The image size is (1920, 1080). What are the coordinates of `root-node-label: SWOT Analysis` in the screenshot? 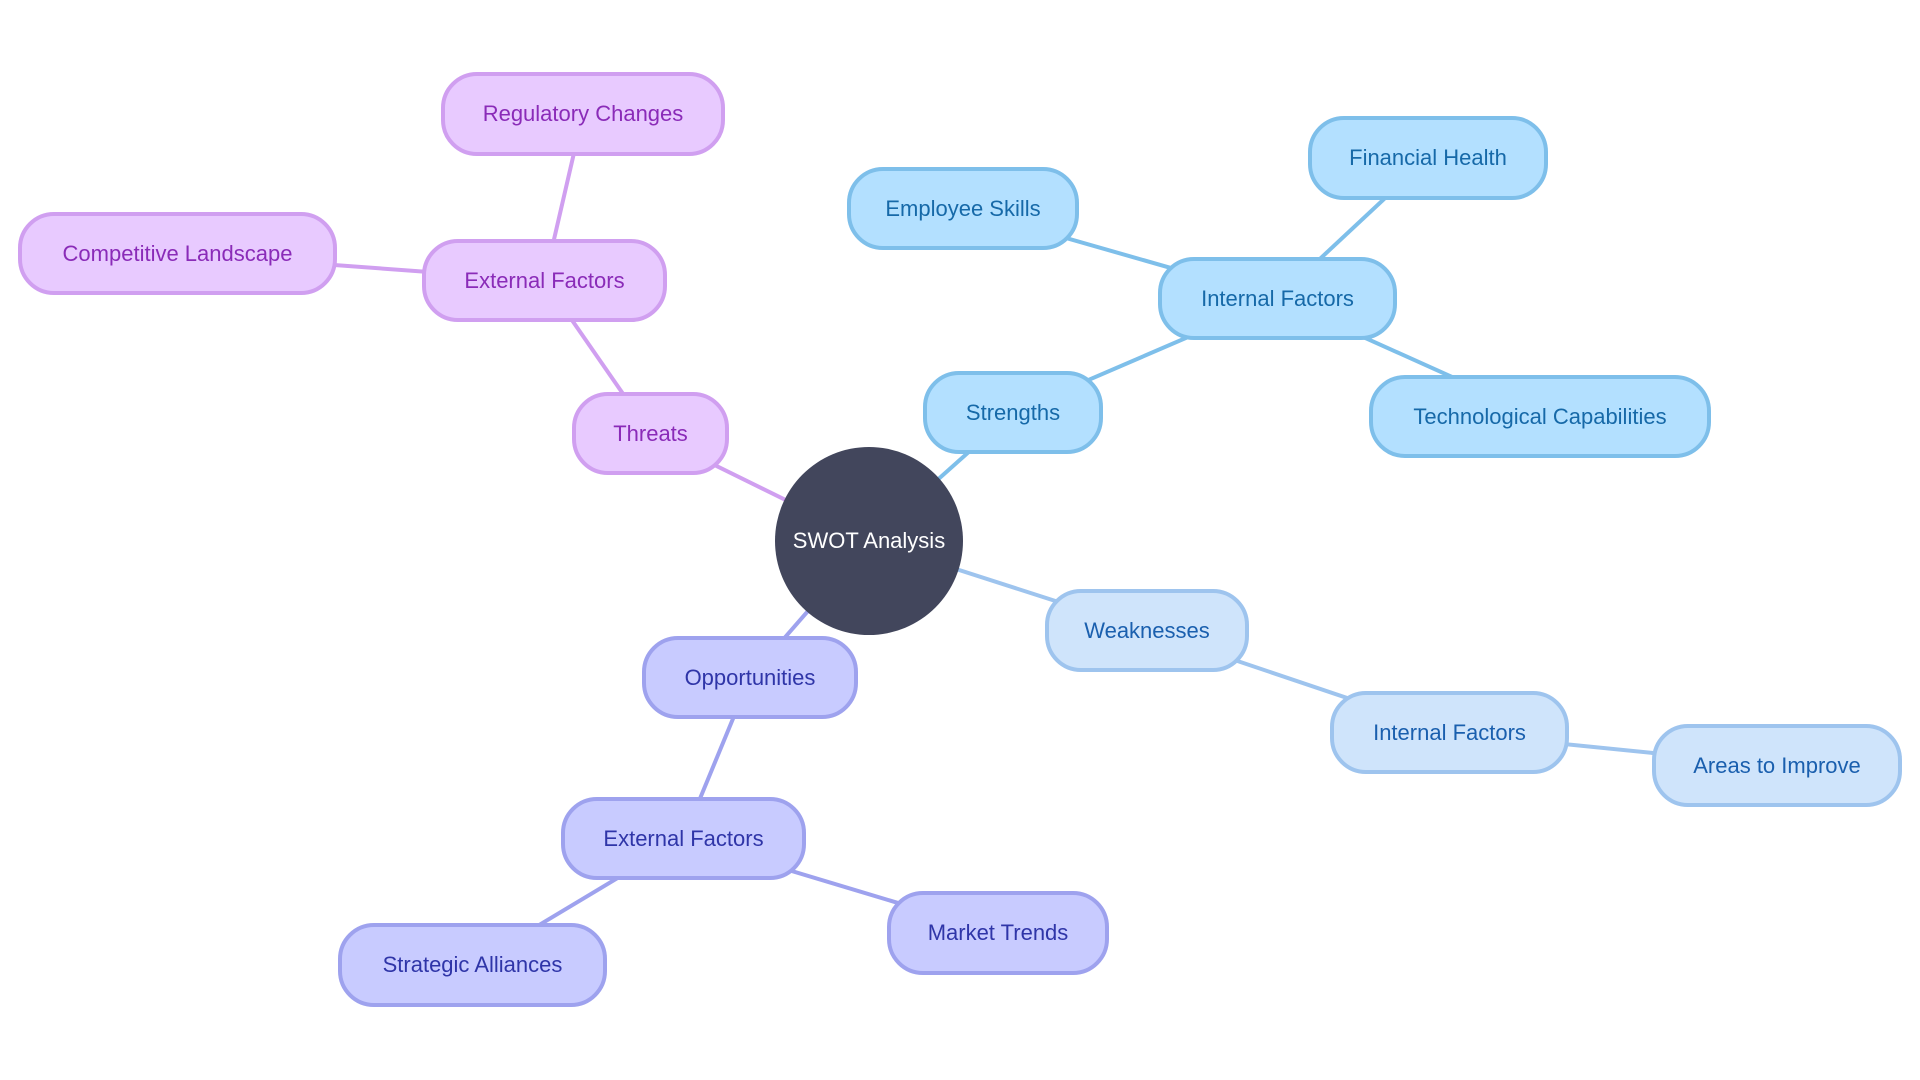 It's located at (869, 540).